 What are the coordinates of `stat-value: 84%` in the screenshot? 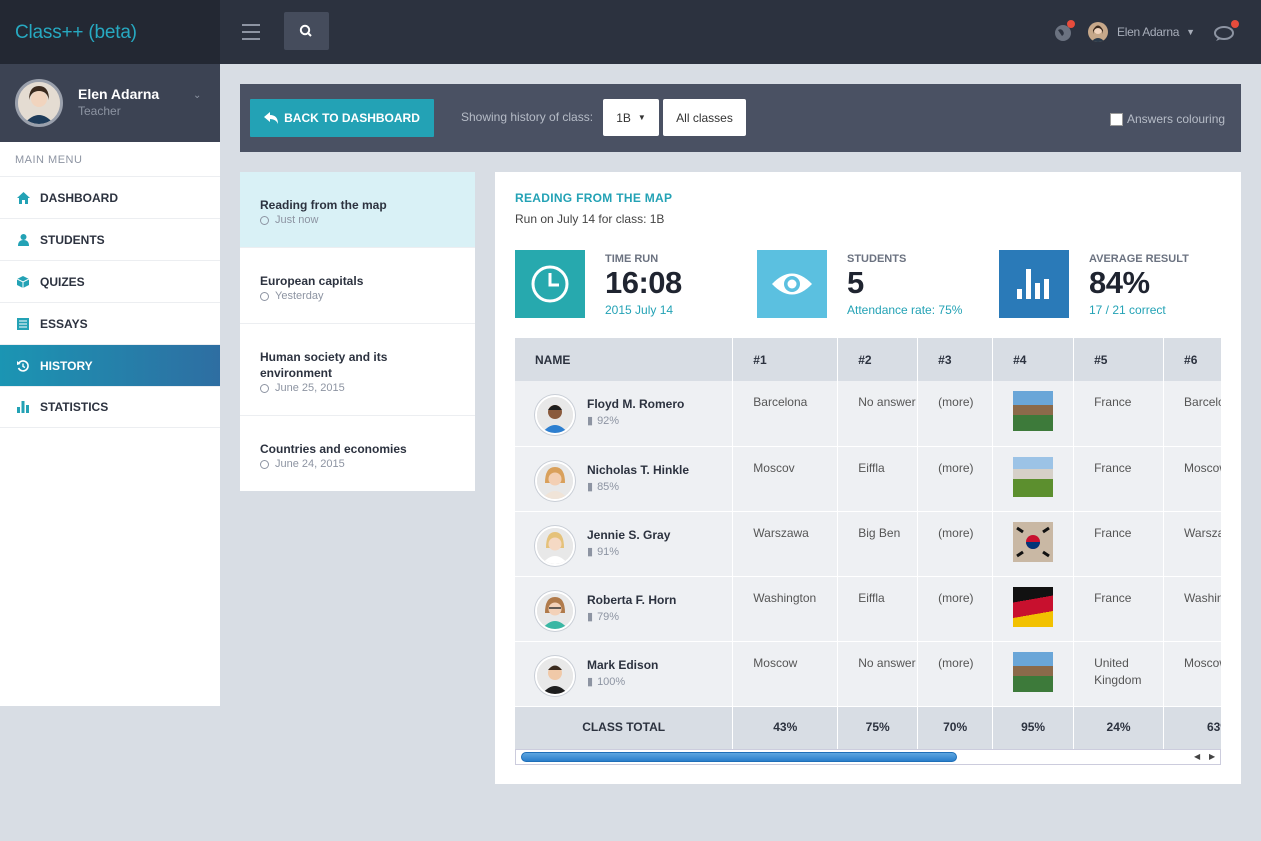 It's located at (1119, 282).